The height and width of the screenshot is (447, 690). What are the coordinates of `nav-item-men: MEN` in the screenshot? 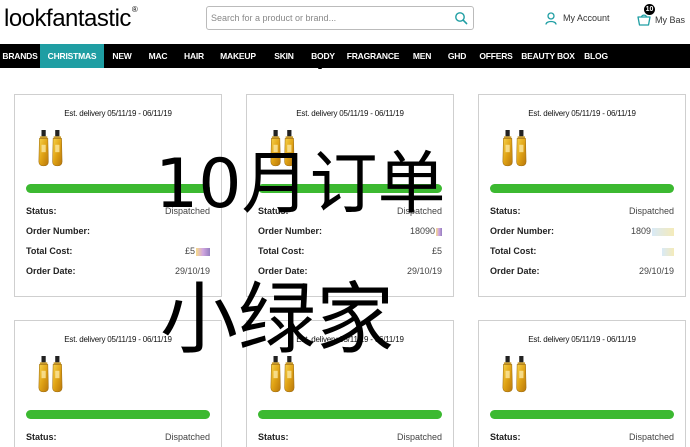 It's located at (422, 56).